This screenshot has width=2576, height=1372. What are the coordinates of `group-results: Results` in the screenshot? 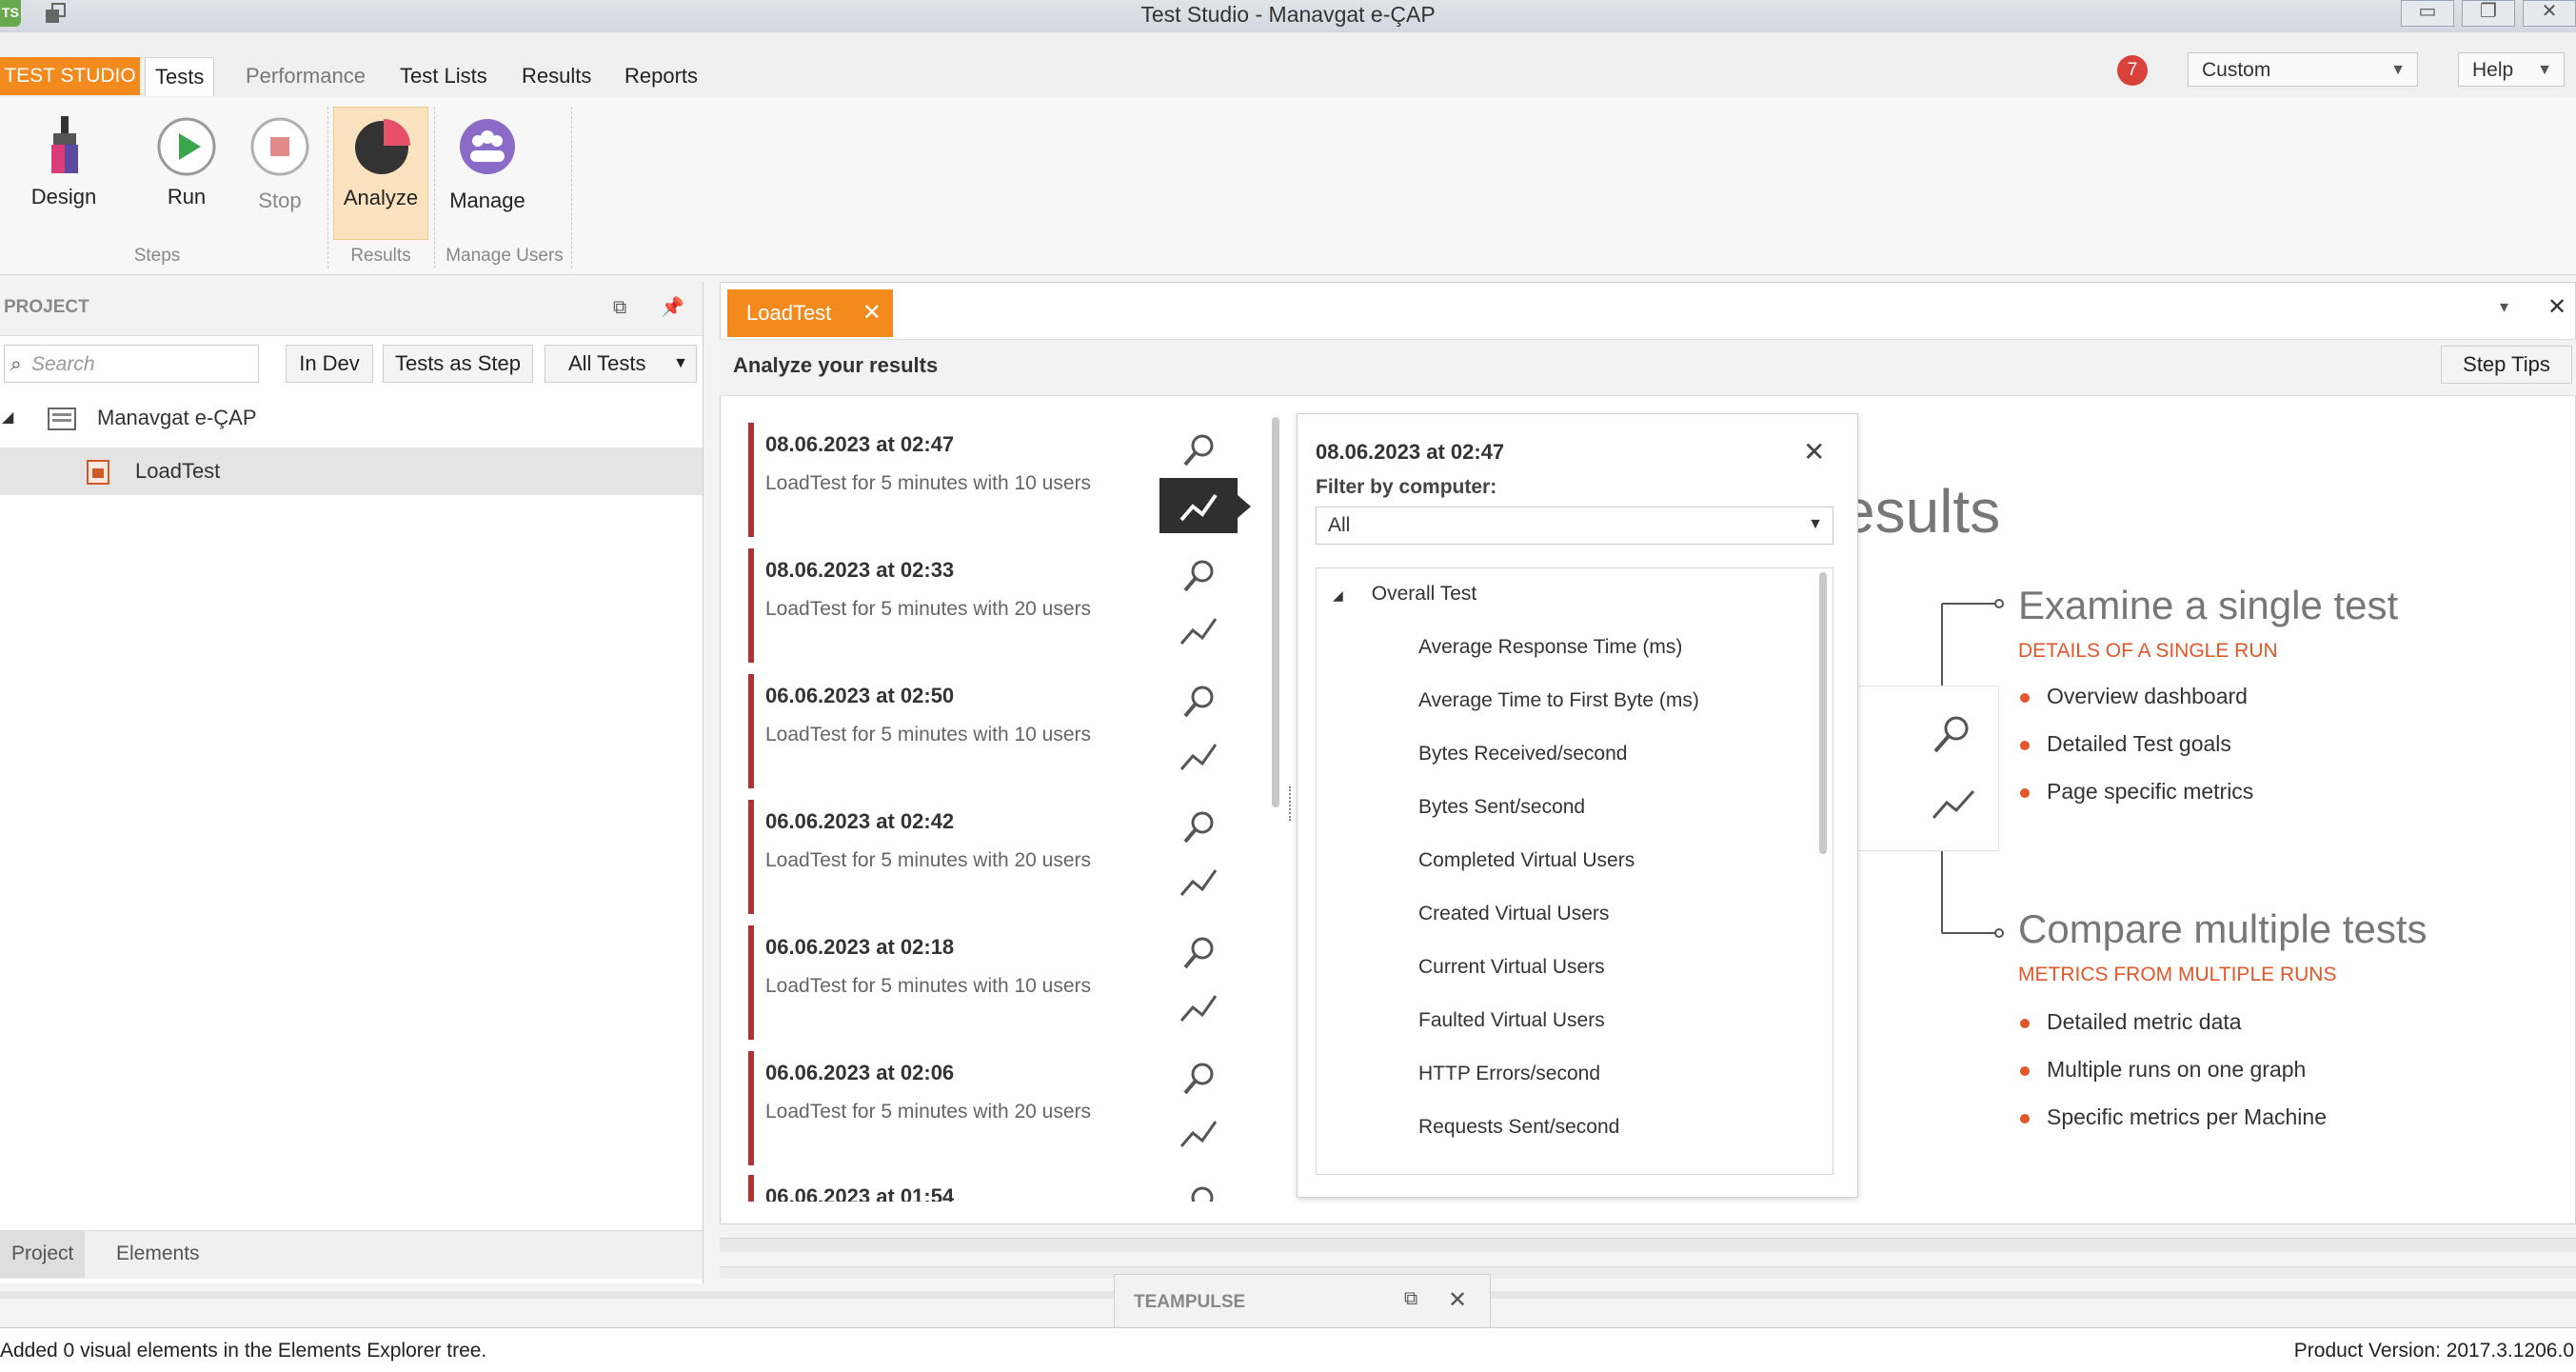 It's located at (380, 256).